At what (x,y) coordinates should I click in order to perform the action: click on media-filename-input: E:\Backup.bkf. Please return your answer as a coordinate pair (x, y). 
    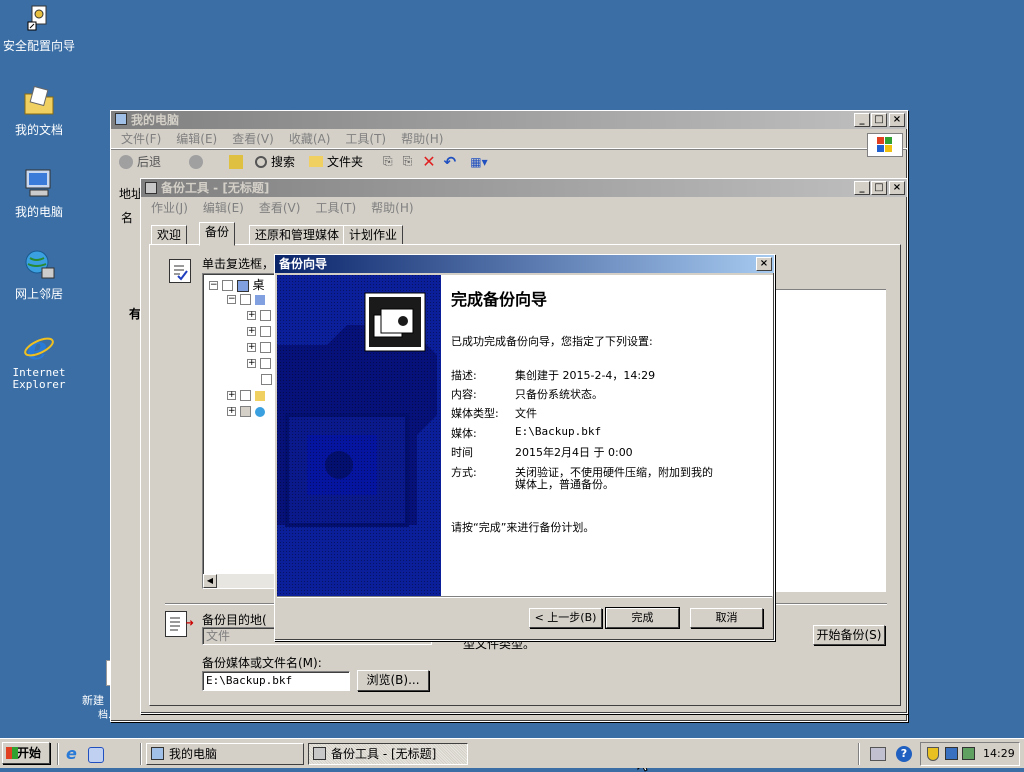
    Looking at the image, I should click on (276, 681).